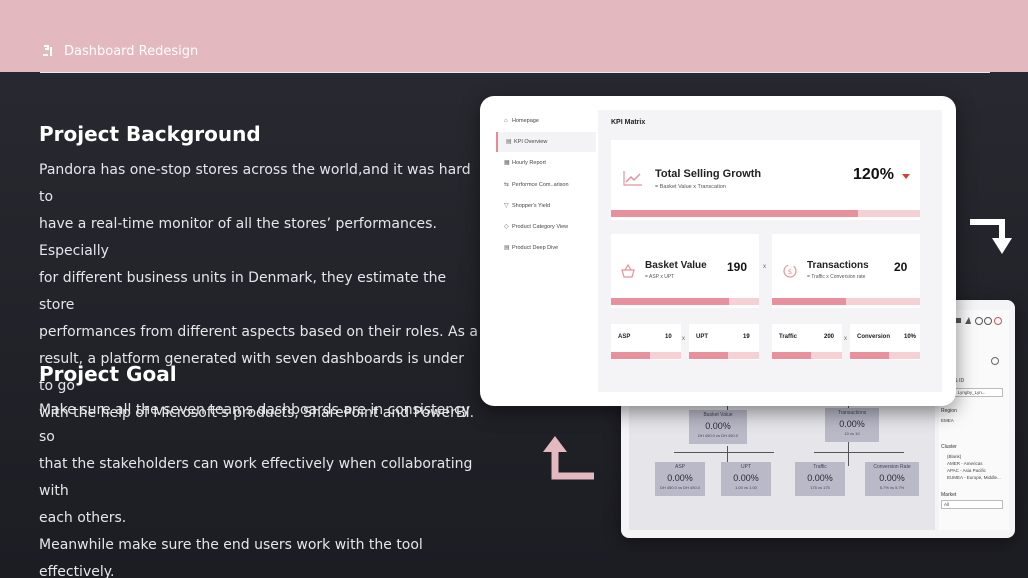 The width and height of the screenshot is (1028, 578). I want to click on kpi-box-upt: UPT 0.00% 1.00 vs 1.00, so click(746, 479).